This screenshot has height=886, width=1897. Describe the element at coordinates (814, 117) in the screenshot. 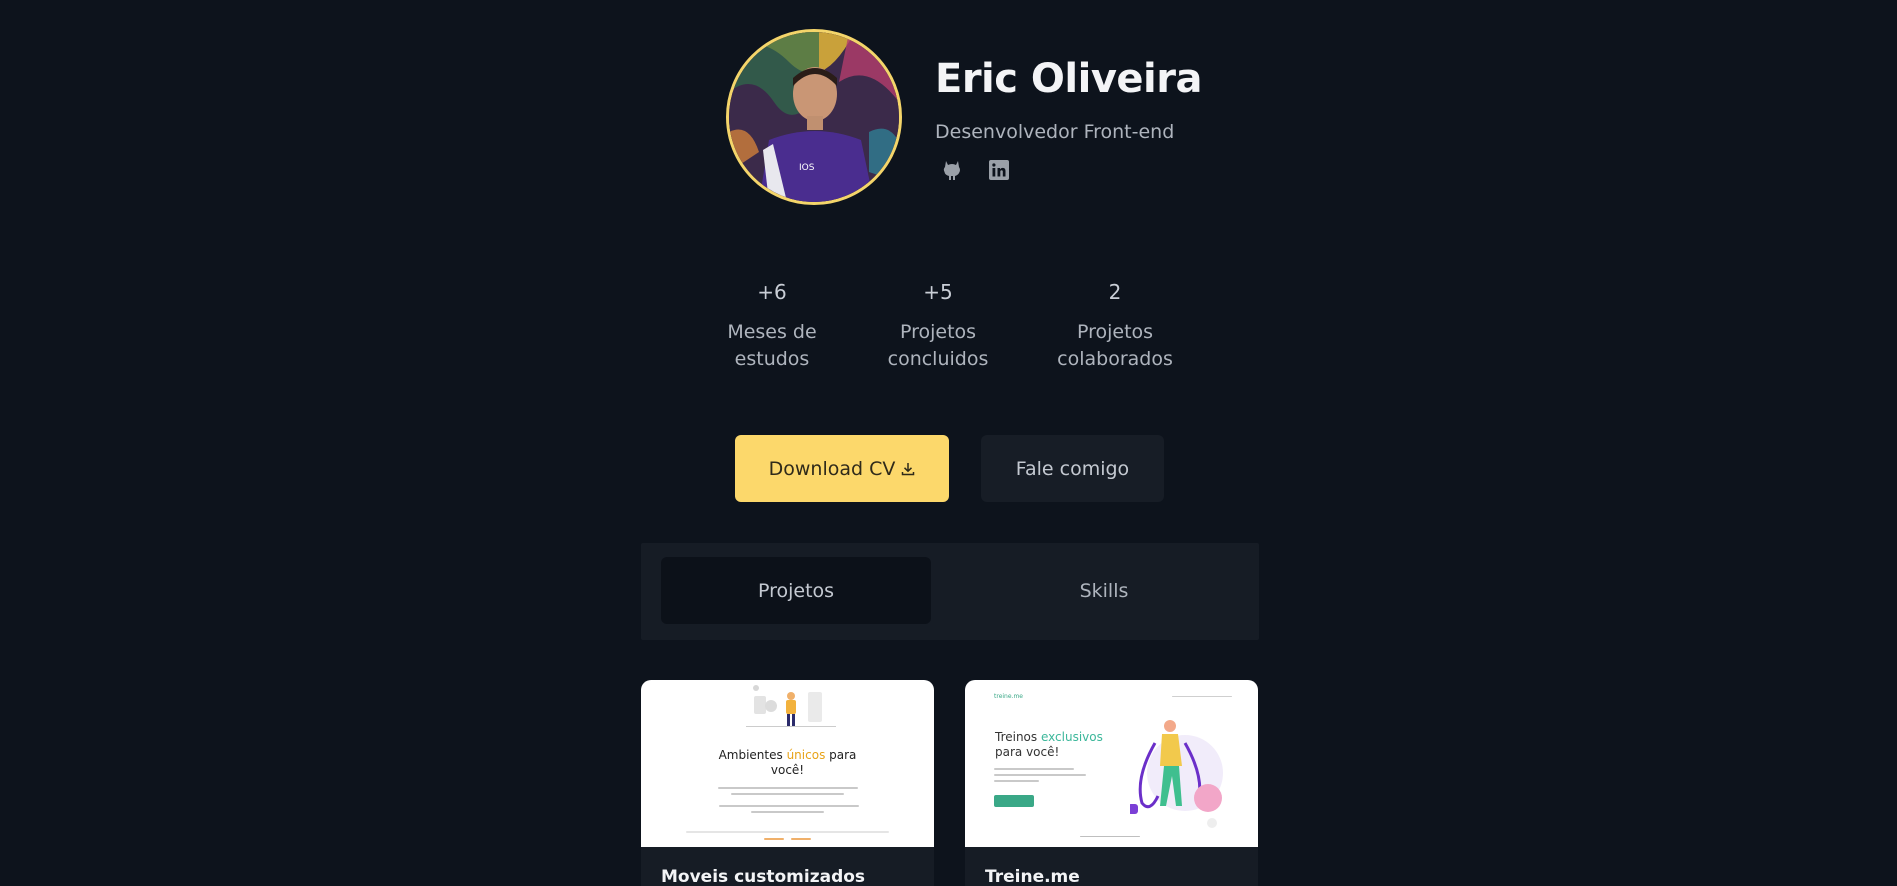

I see `avatar: IOS` at that location.